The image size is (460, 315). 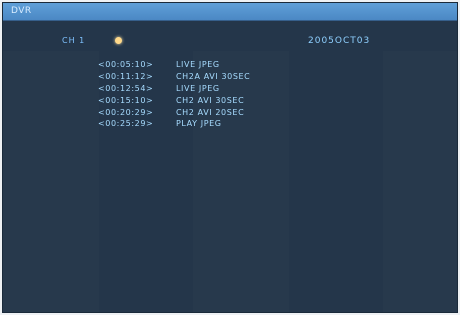 I want to click on log-entry: <00:11:12> CH2A AVI 30SEC, so click(x=228, y=77).